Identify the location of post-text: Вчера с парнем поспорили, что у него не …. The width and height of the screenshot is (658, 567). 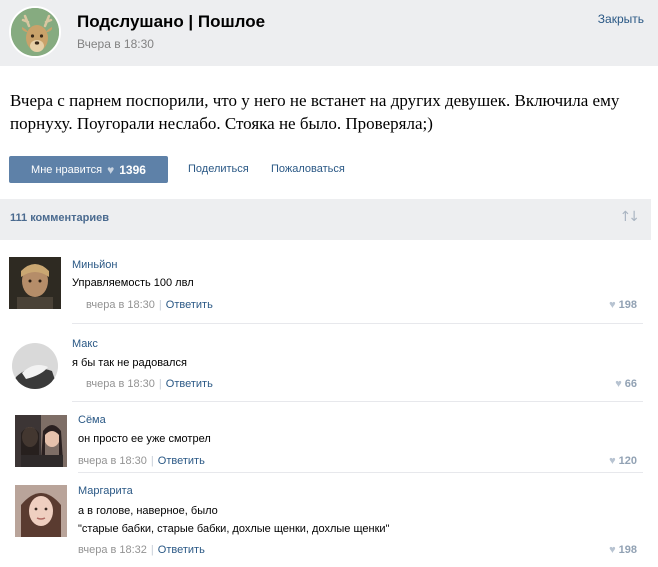
(315, 112).